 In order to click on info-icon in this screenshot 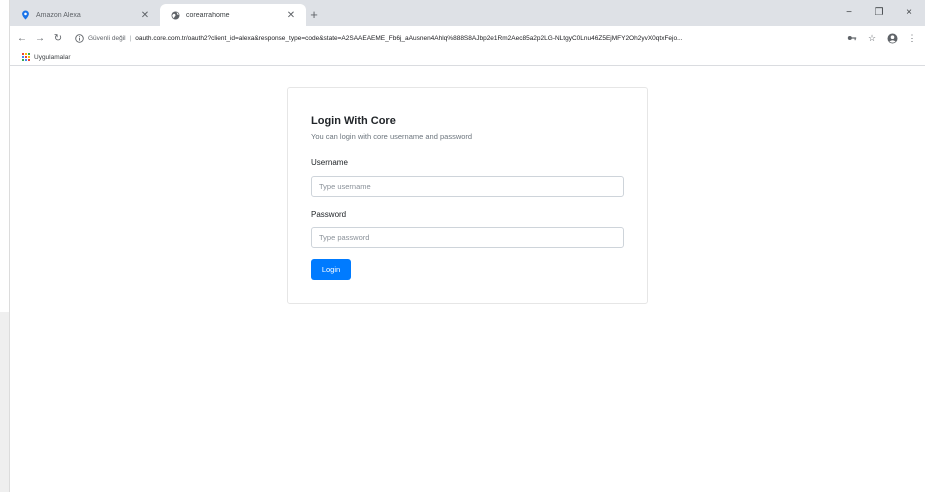, I will do `click(79, 38)`.